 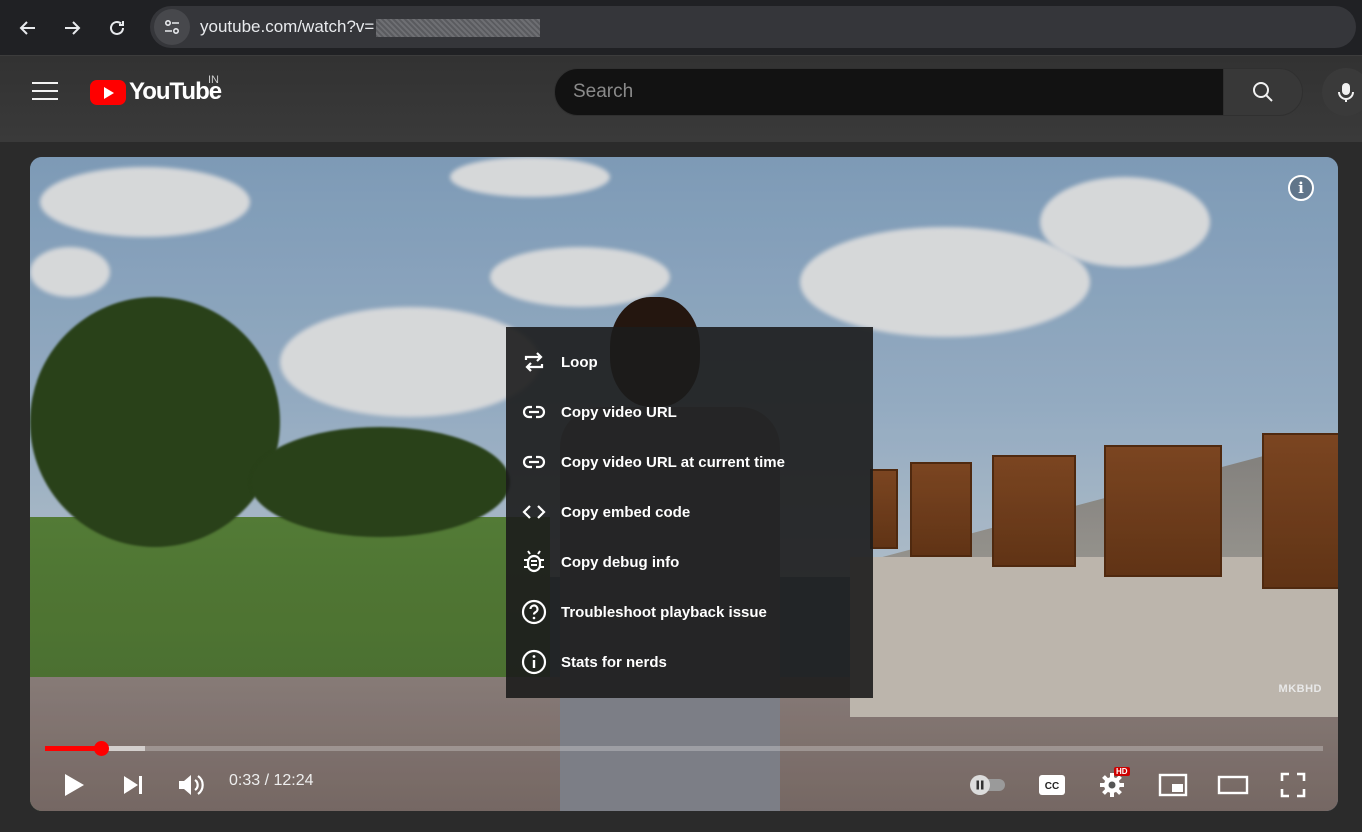 I want to click on theater-mode-icon, so click(x=1233, y=785).